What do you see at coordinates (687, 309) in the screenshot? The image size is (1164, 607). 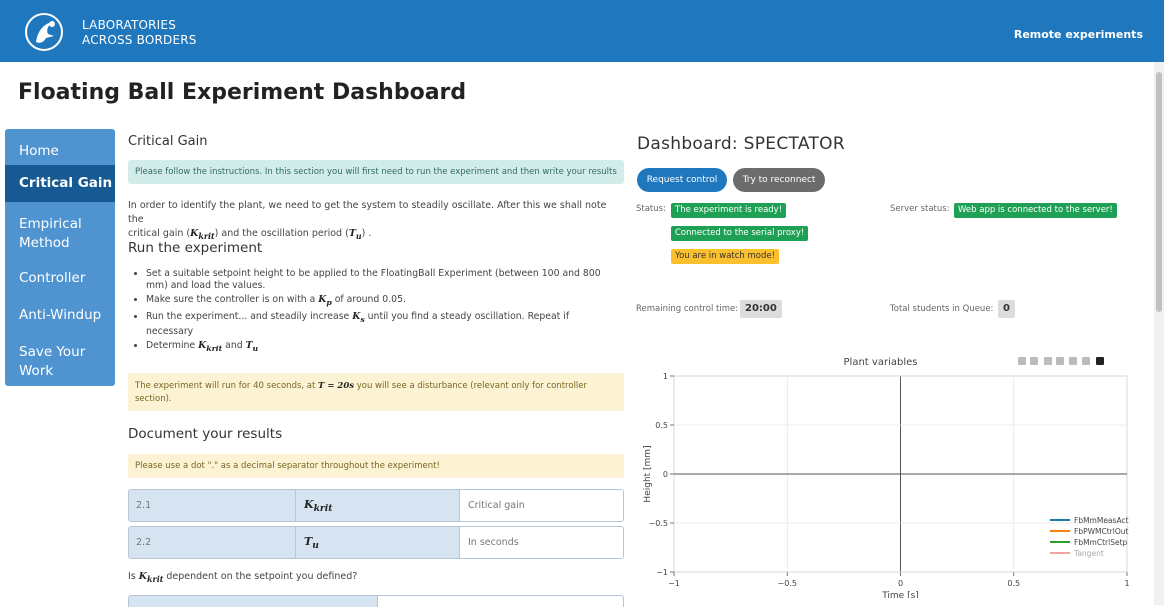 I see `remaining-time-label: Remaining control time:` at bounding box center [687, 309].